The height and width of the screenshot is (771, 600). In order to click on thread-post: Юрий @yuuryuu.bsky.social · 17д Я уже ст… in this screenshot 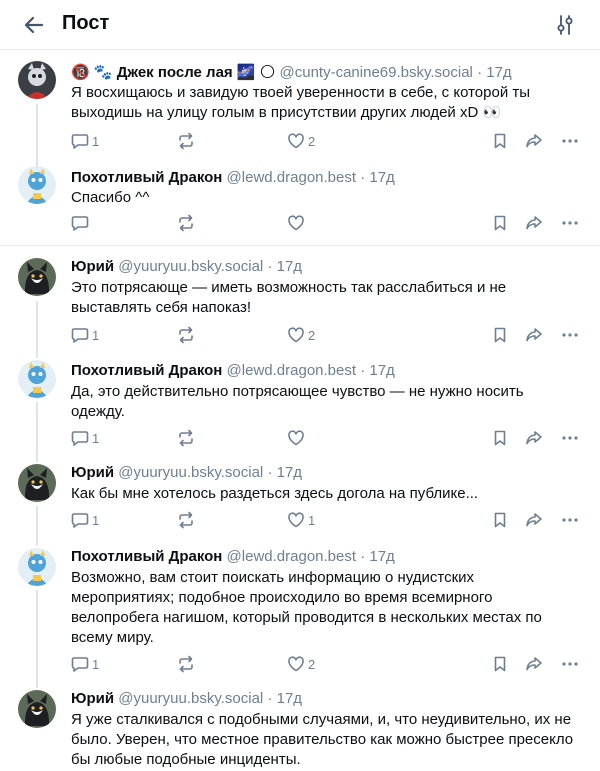, I will do `click(300, 728)`.